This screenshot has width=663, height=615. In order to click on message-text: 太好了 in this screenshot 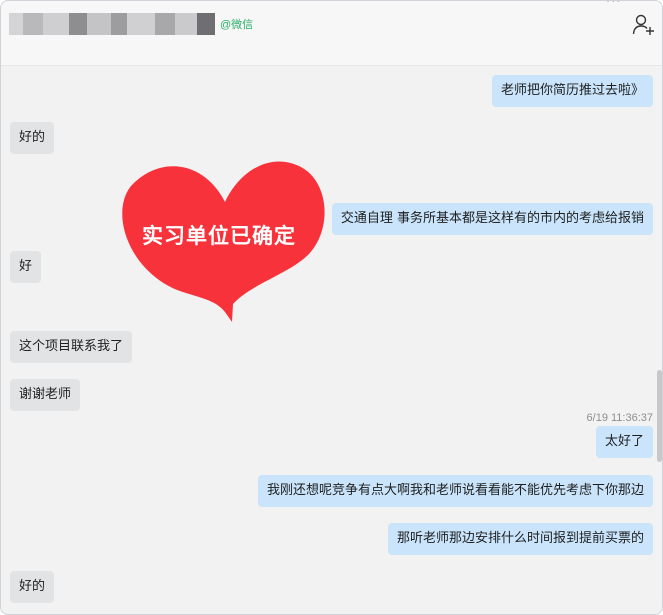, I will do `click(624, 441)`.